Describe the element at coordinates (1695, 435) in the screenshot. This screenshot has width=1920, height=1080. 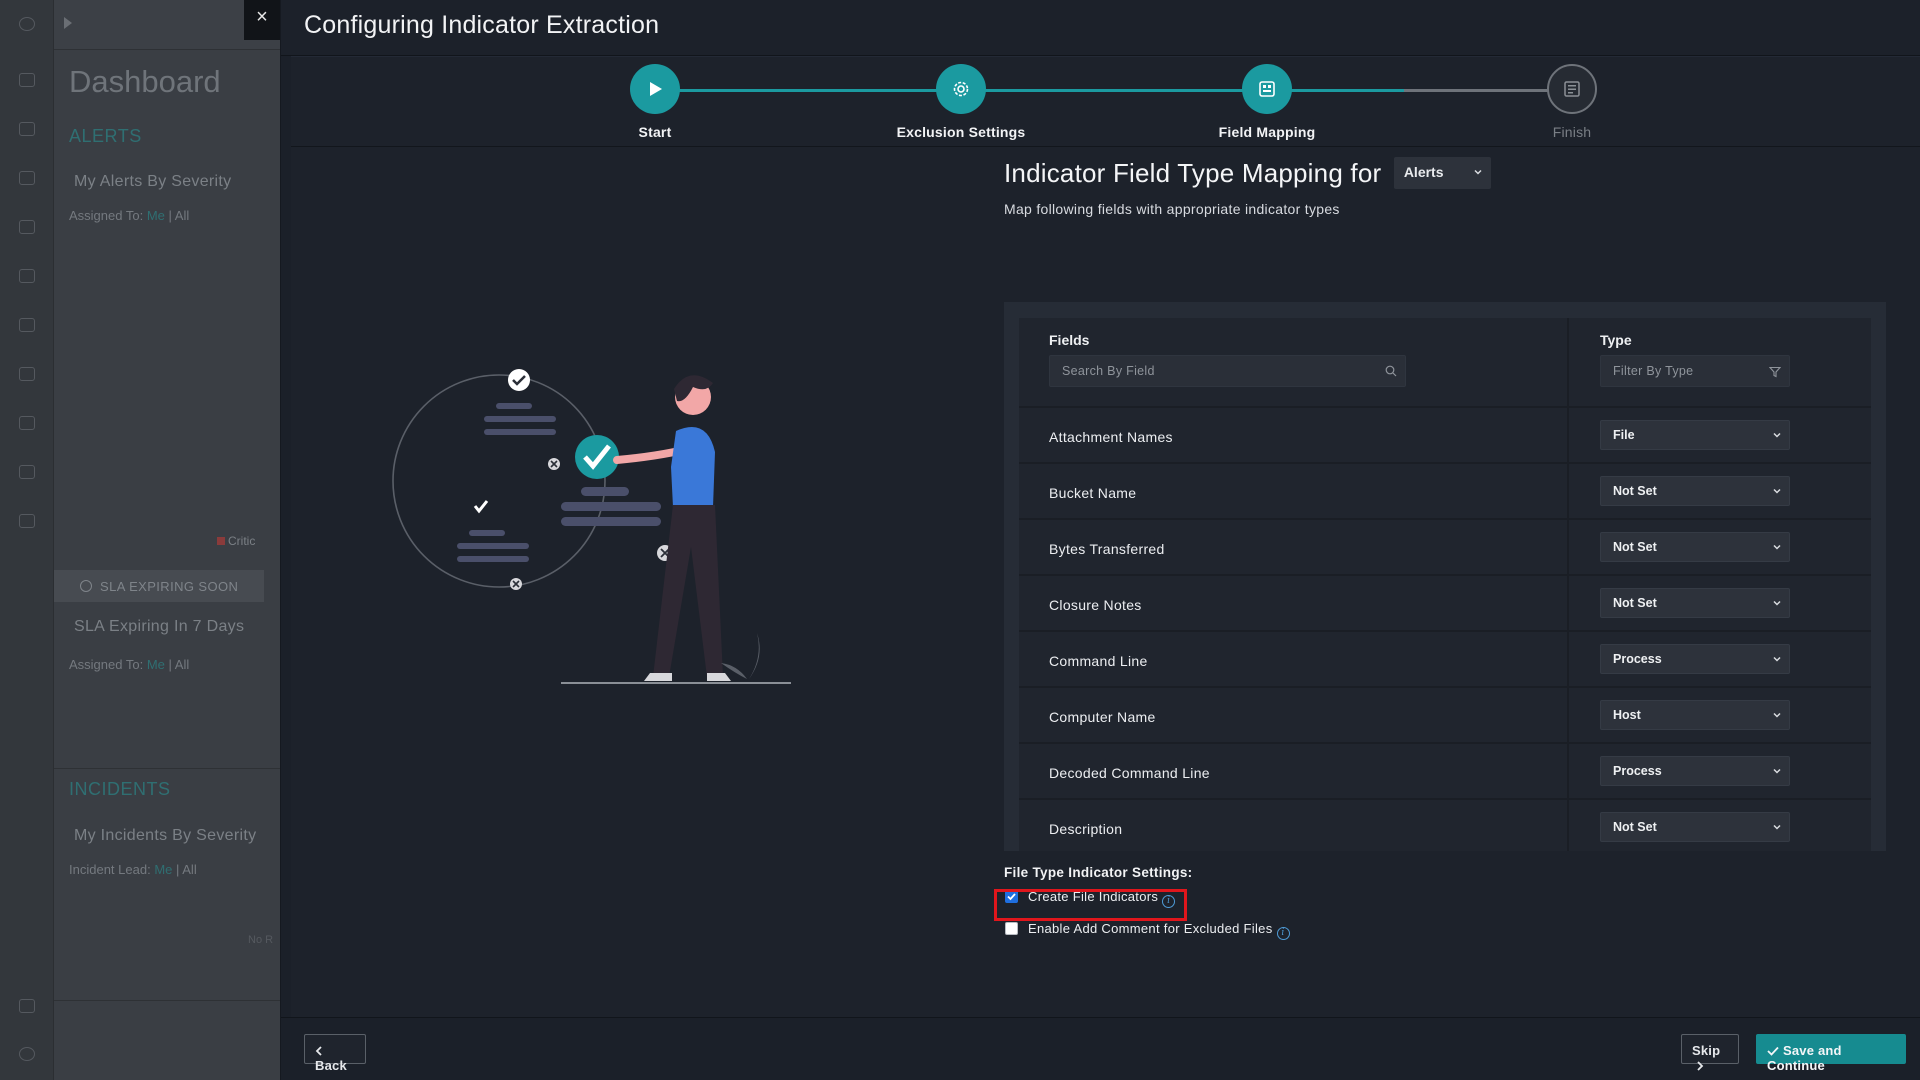
I see `type-select: File` at that location.